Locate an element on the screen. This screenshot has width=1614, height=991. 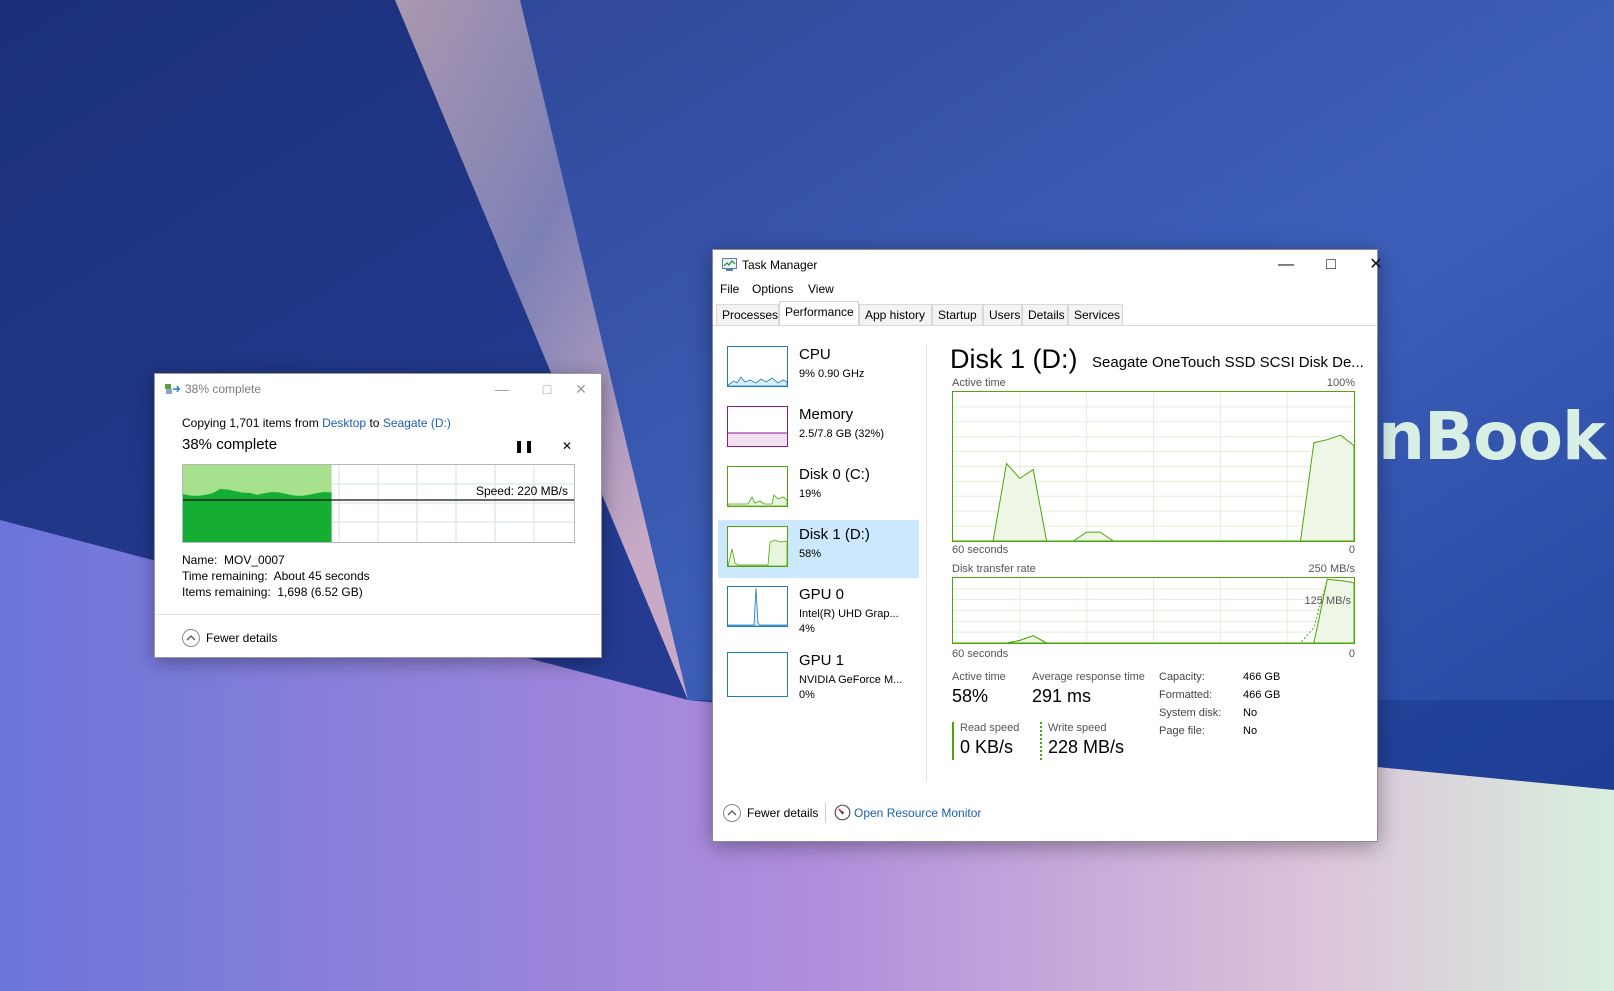
gpu-1-thumbnail is located at coordinates (757, 674).